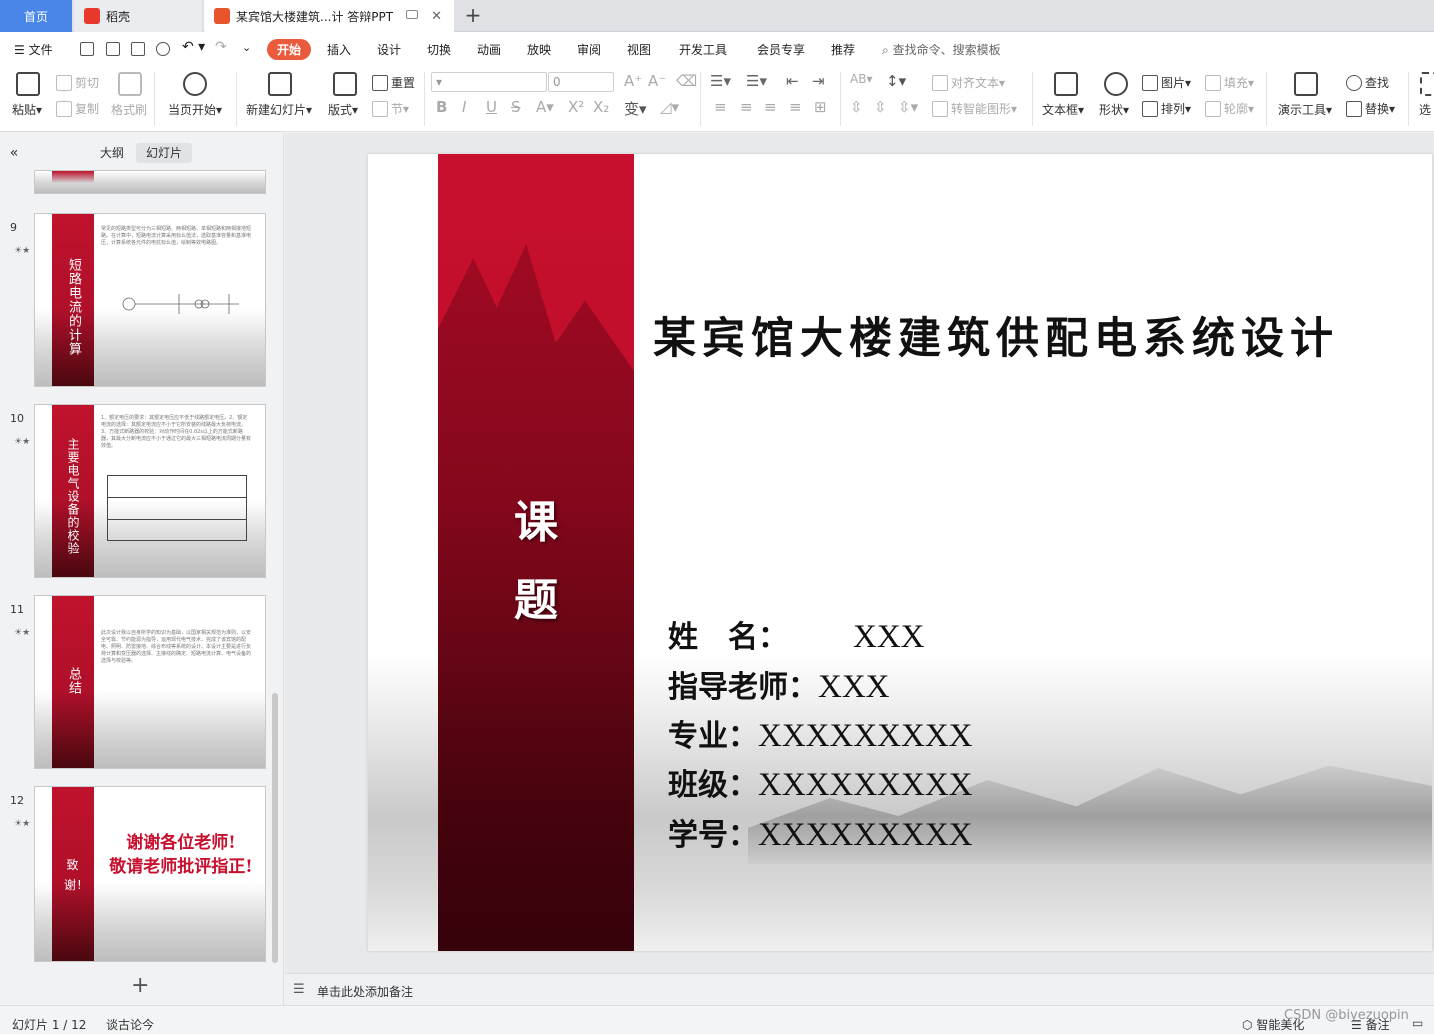 The image size is (1434, 1034). What do you see at coordinates (275, 828) in the screenshot?
I see `panel-scrollbar` at bounding box center [275, 828].